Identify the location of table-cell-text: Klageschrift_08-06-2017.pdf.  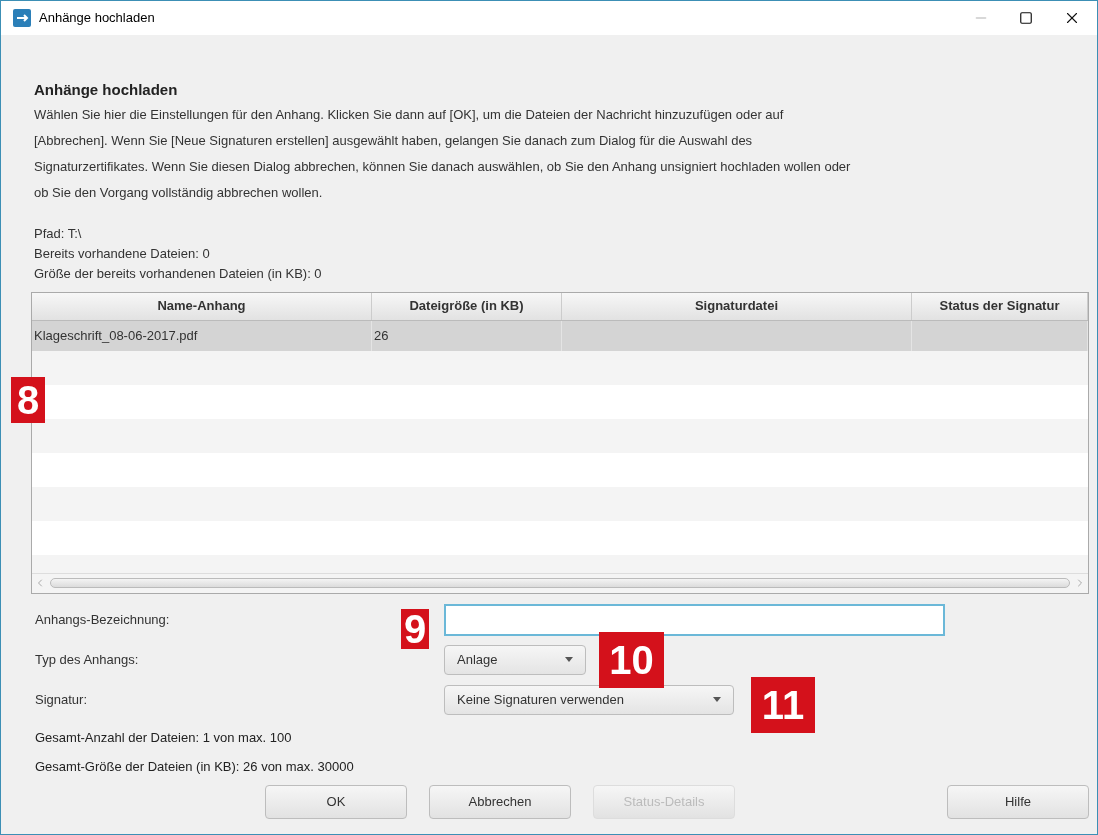
(116, 335).